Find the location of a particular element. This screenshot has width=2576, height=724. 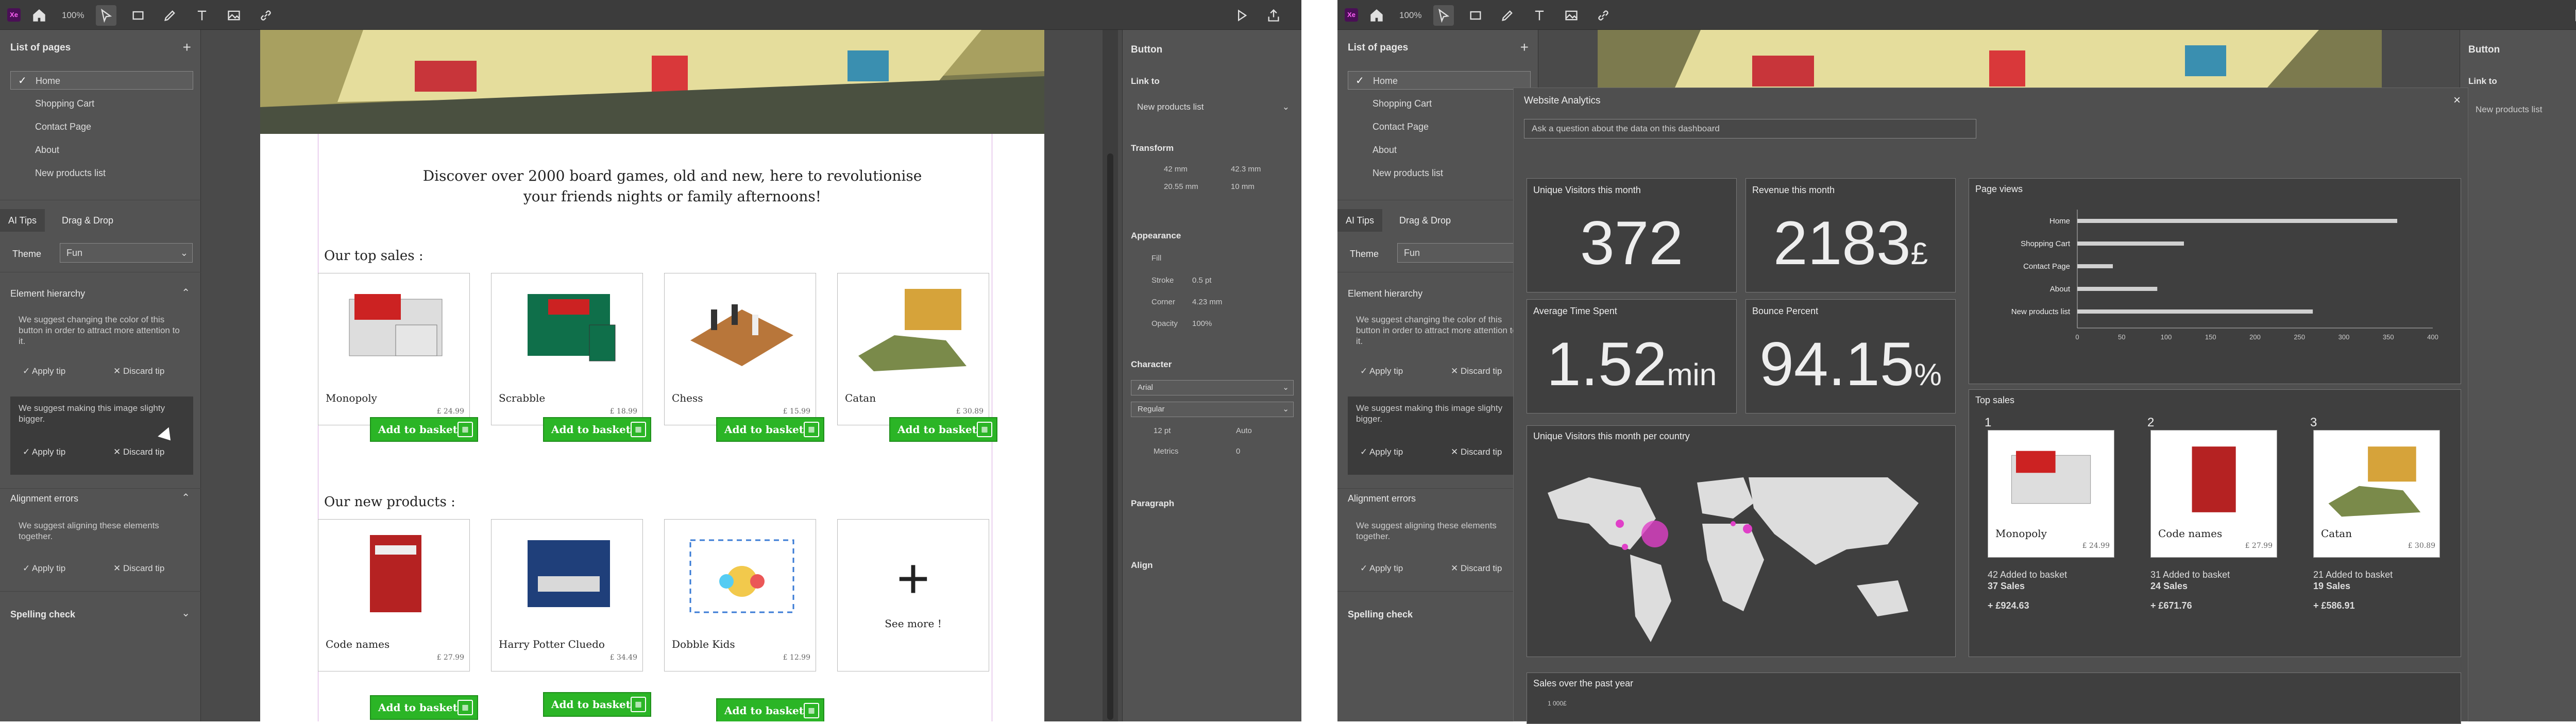

separator is located at coordinates (1319, 360).